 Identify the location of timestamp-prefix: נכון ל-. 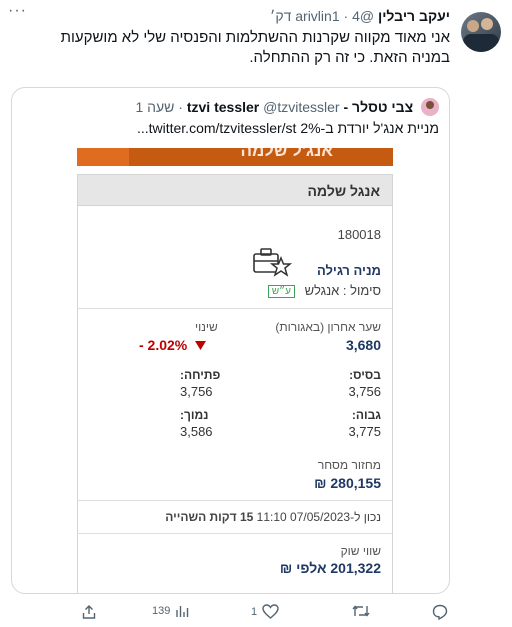
(365, 517).